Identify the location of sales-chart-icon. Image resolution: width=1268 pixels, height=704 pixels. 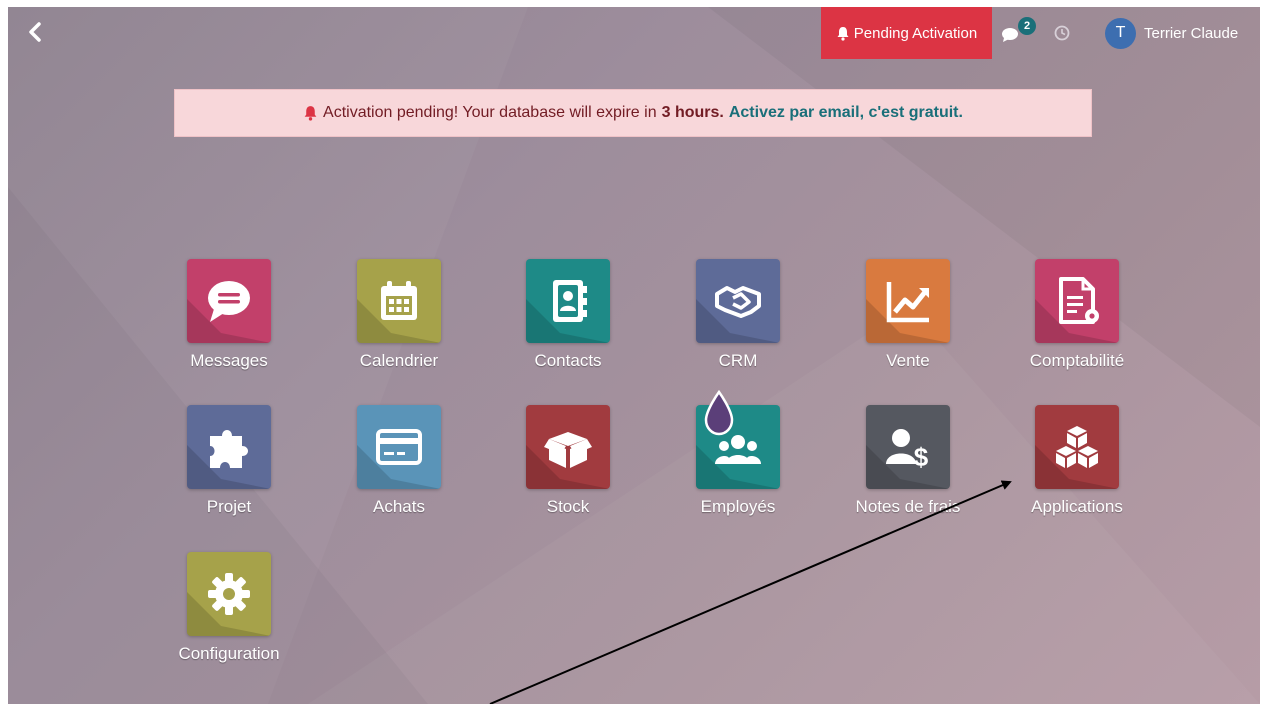
(907, 302).